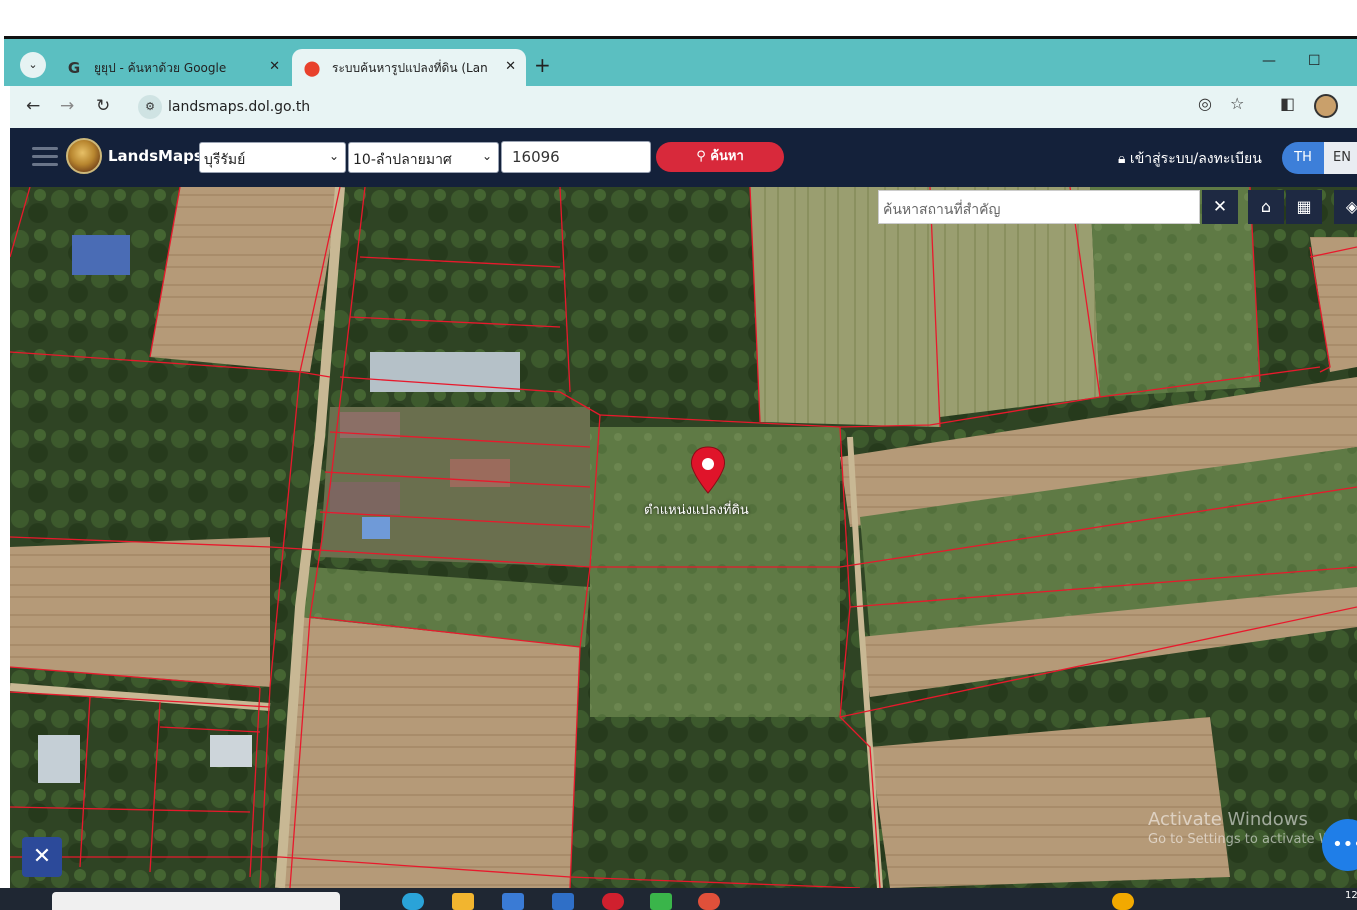 This screenshot has height=910, width=1357. Describe the element at coordinates (239, 107) in the screenshot. I see `url-text: landsmaps.dol.go.th` at that location.